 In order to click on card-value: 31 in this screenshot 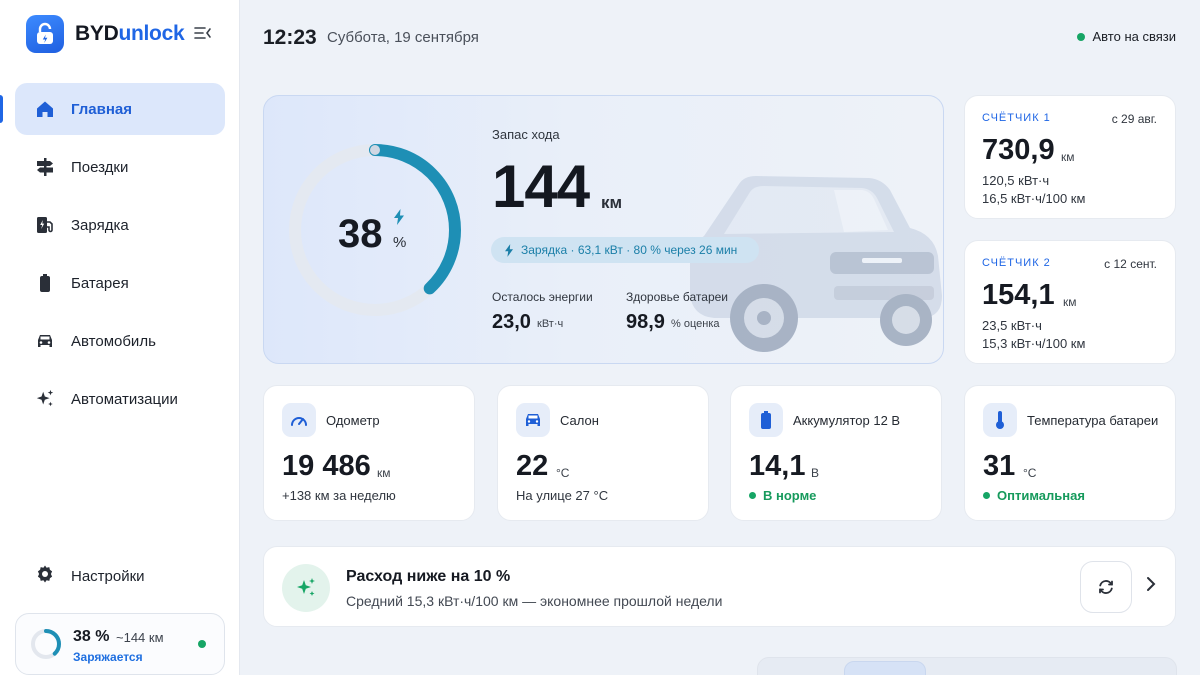, I will do `click(999, 466)`.